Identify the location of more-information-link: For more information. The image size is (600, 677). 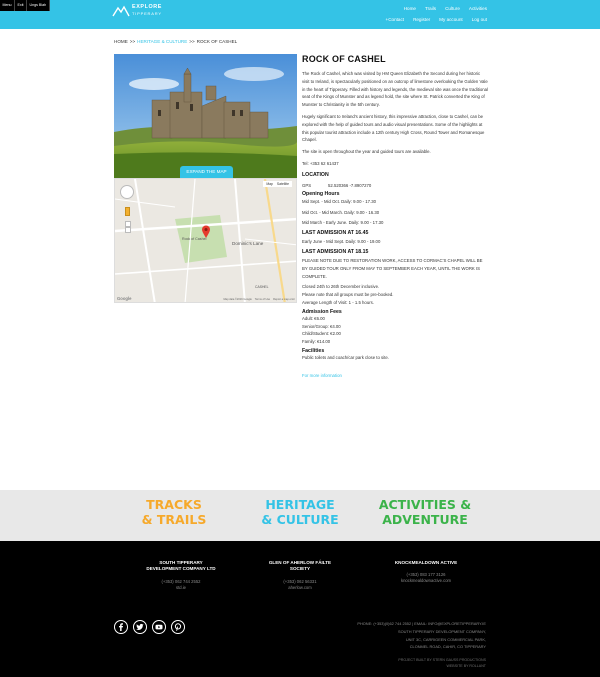
(322, 375).